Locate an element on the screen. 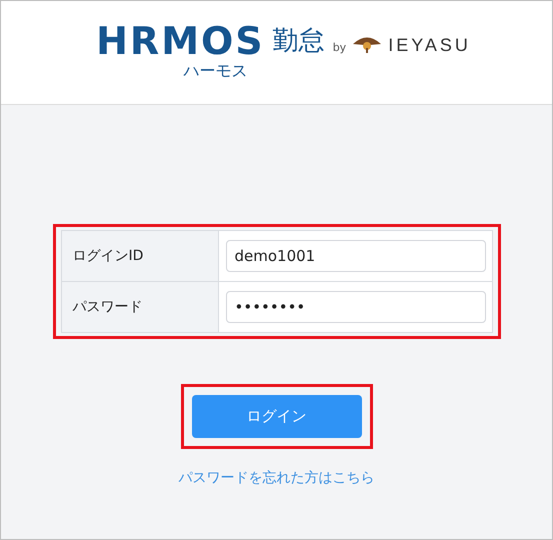 This screenshot has height=540, width=553. partner-name: IEYASU is located at coordinates (429, 45).